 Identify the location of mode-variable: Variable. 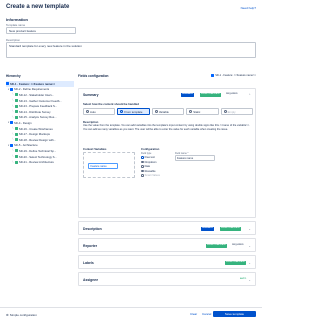
(168, 111).